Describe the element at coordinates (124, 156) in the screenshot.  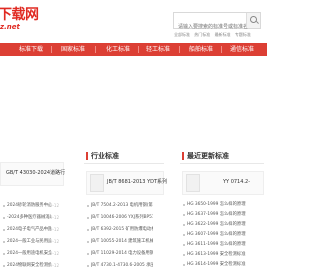
I see `middle-column-header: 行业标准` at that location.